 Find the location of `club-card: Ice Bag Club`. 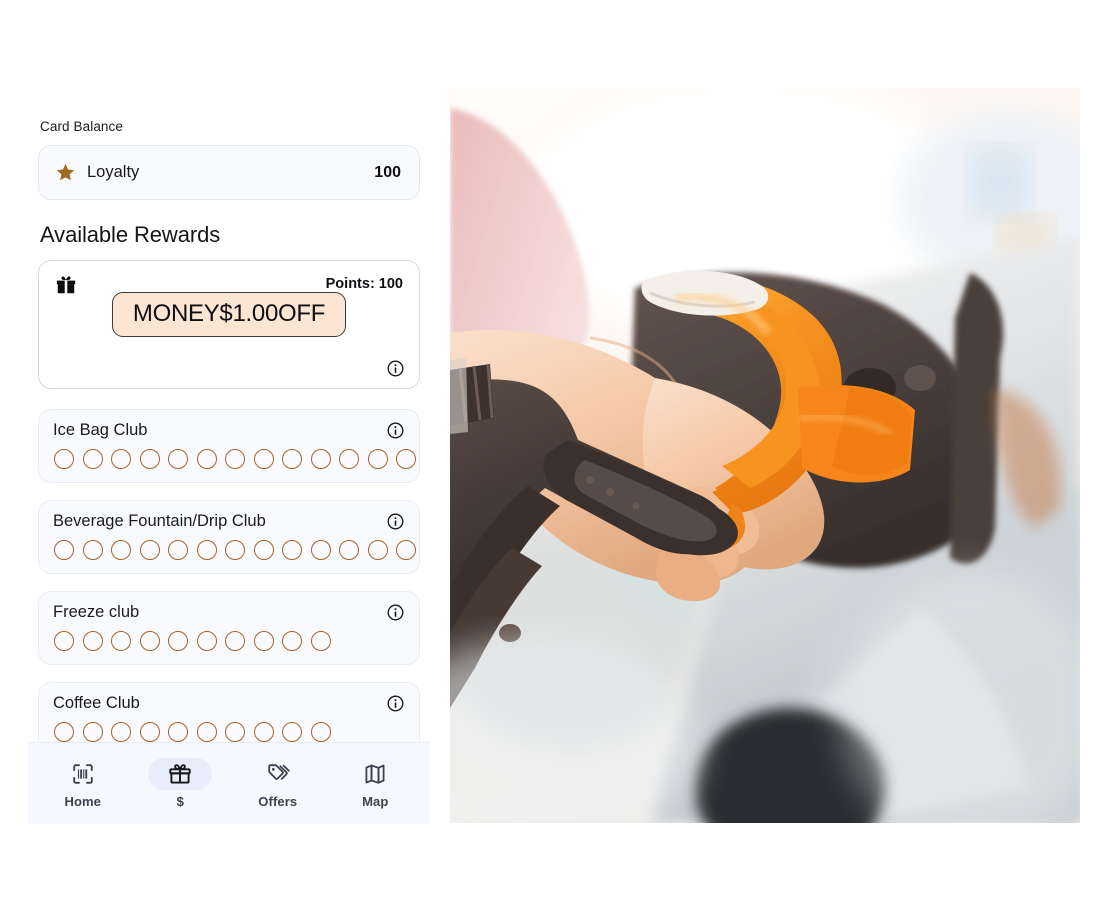

club-card: Ice Bag Club is located at coordinates (229, 446).